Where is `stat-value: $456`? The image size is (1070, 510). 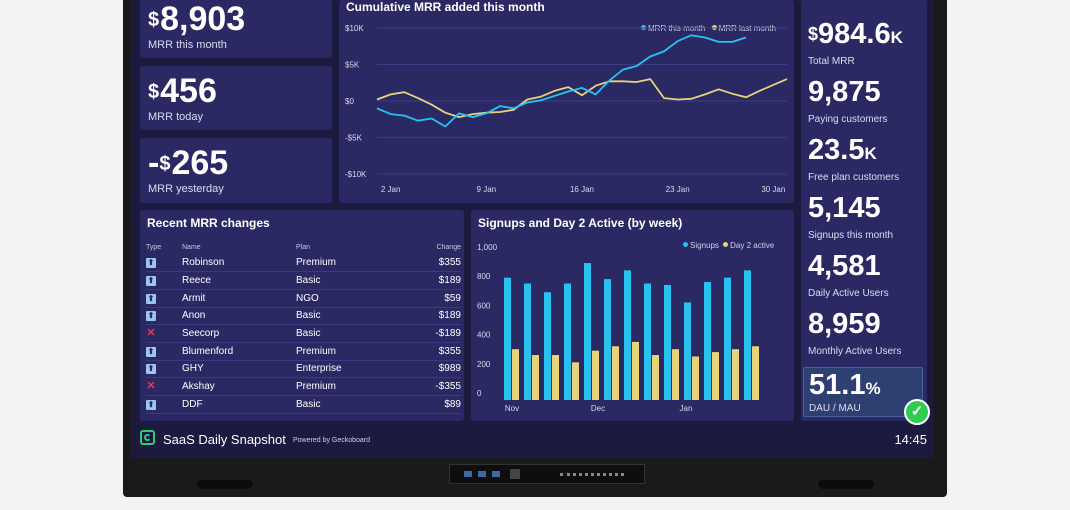
stat-value: $456 is located at coordinates (182, 91).